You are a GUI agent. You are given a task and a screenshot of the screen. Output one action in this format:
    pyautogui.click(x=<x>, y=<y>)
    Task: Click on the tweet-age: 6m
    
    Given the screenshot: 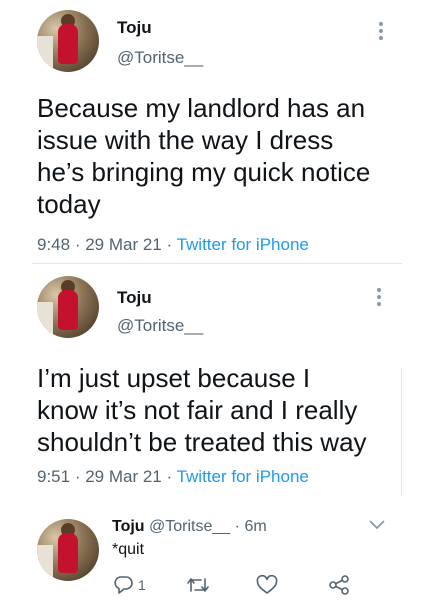 What is the action you would take?
    pyautogui.click(x=255, y=526)
    